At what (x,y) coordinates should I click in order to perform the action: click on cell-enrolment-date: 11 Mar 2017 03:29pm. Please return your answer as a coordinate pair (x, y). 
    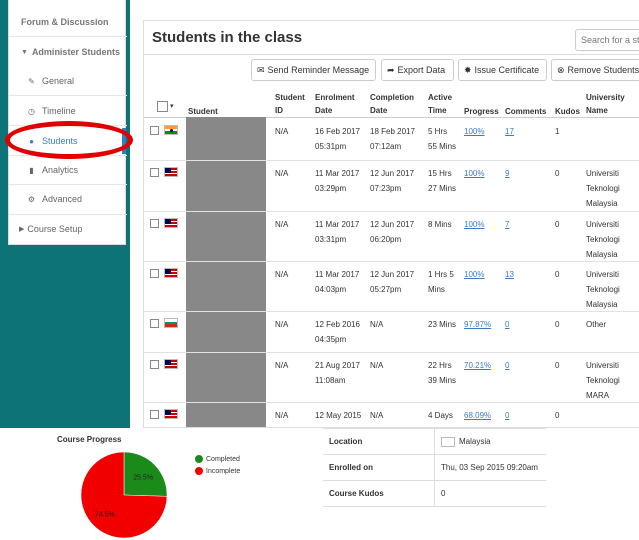
    Looking at the image, I should click on (337, 181).